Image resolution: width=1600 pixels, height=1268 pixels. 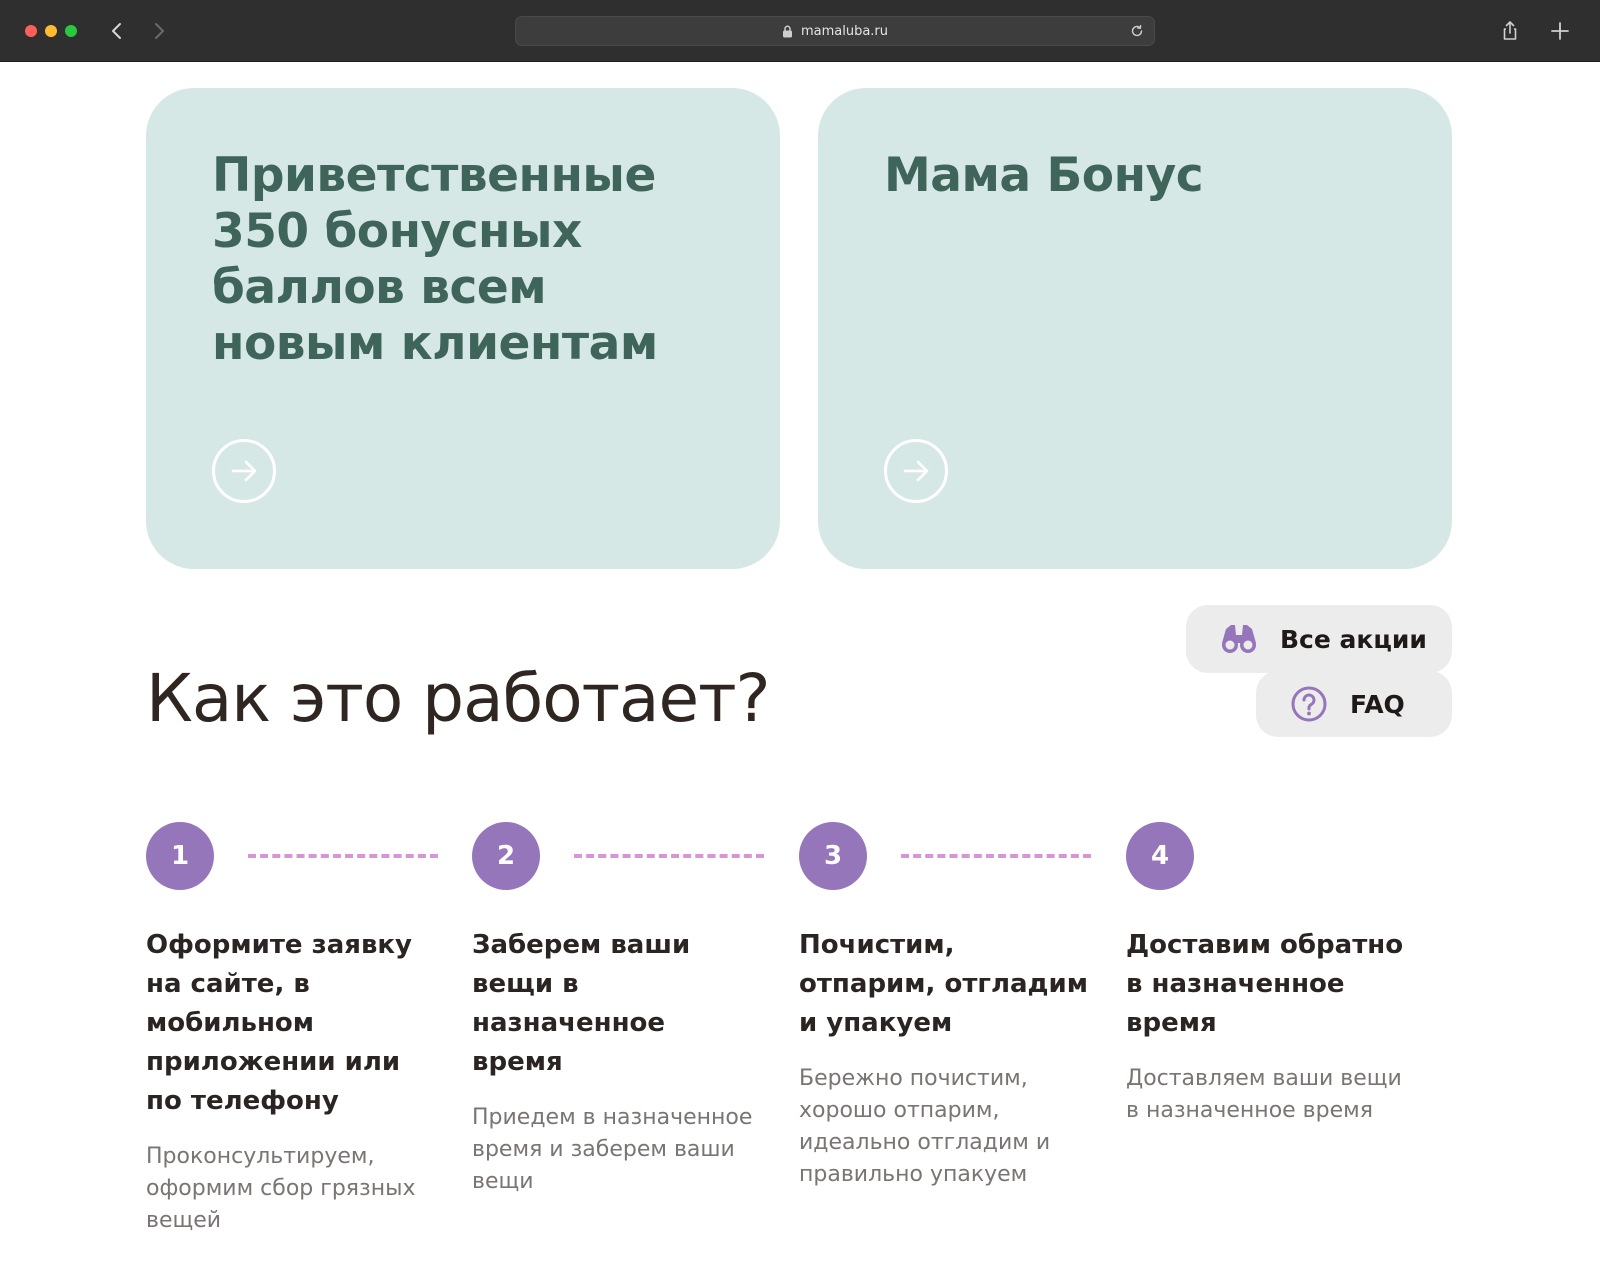 I want to click on browser-toolbar: mamaluba.ru, so click(x=800, y=31).